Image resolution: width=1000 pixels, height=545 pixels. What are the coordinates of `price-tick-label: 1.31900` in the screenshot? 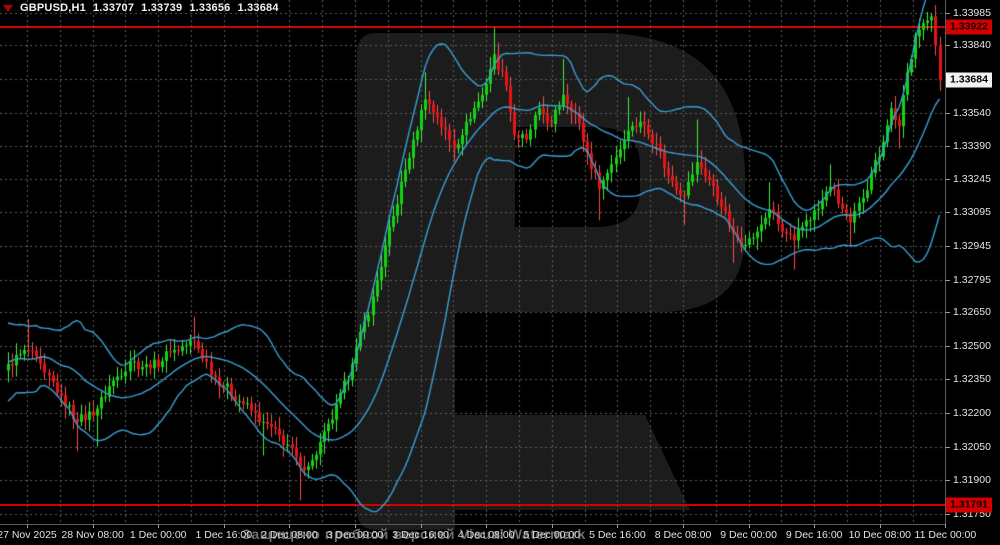 It's located at (972, 480).